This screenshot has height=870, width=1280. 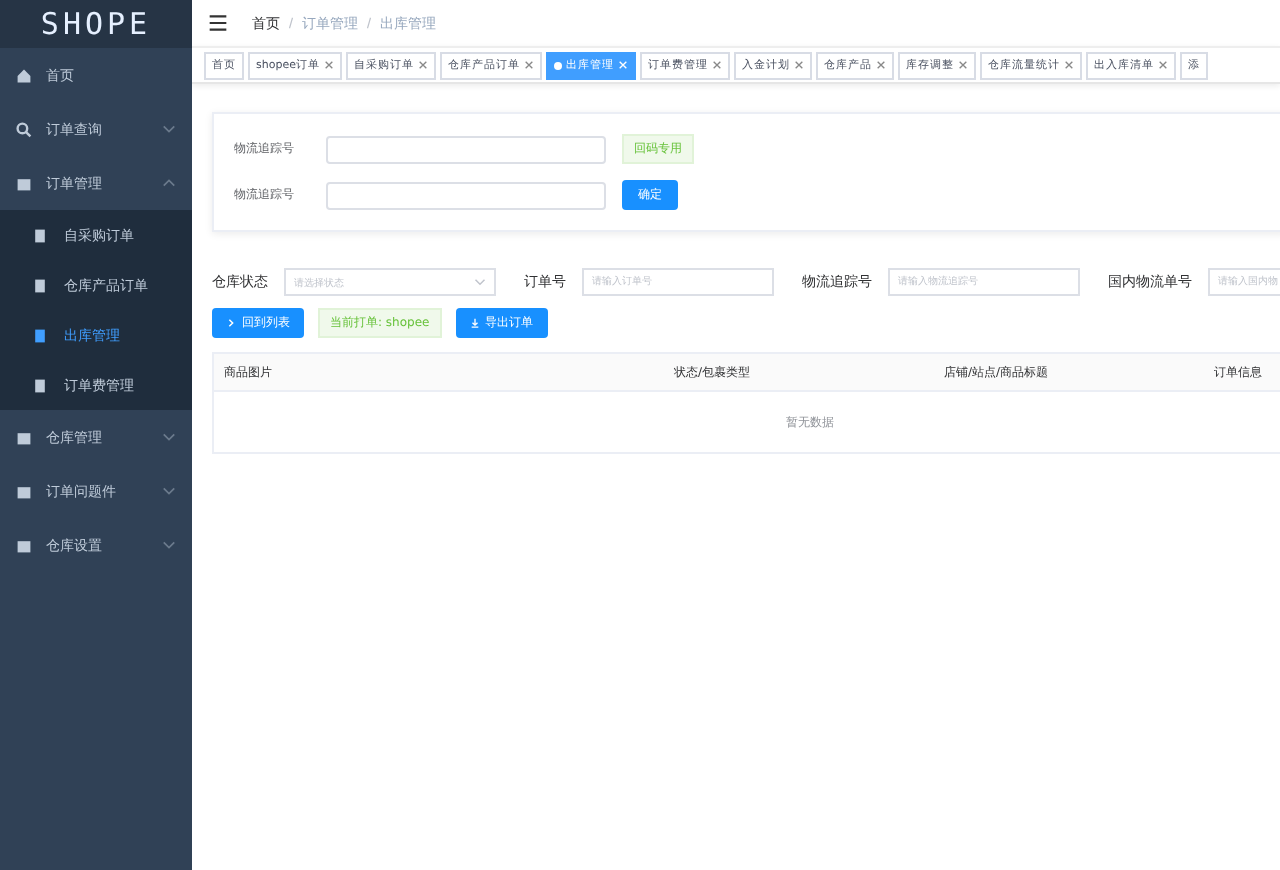 I want to click on search-icon, so click(x=24, y=129).